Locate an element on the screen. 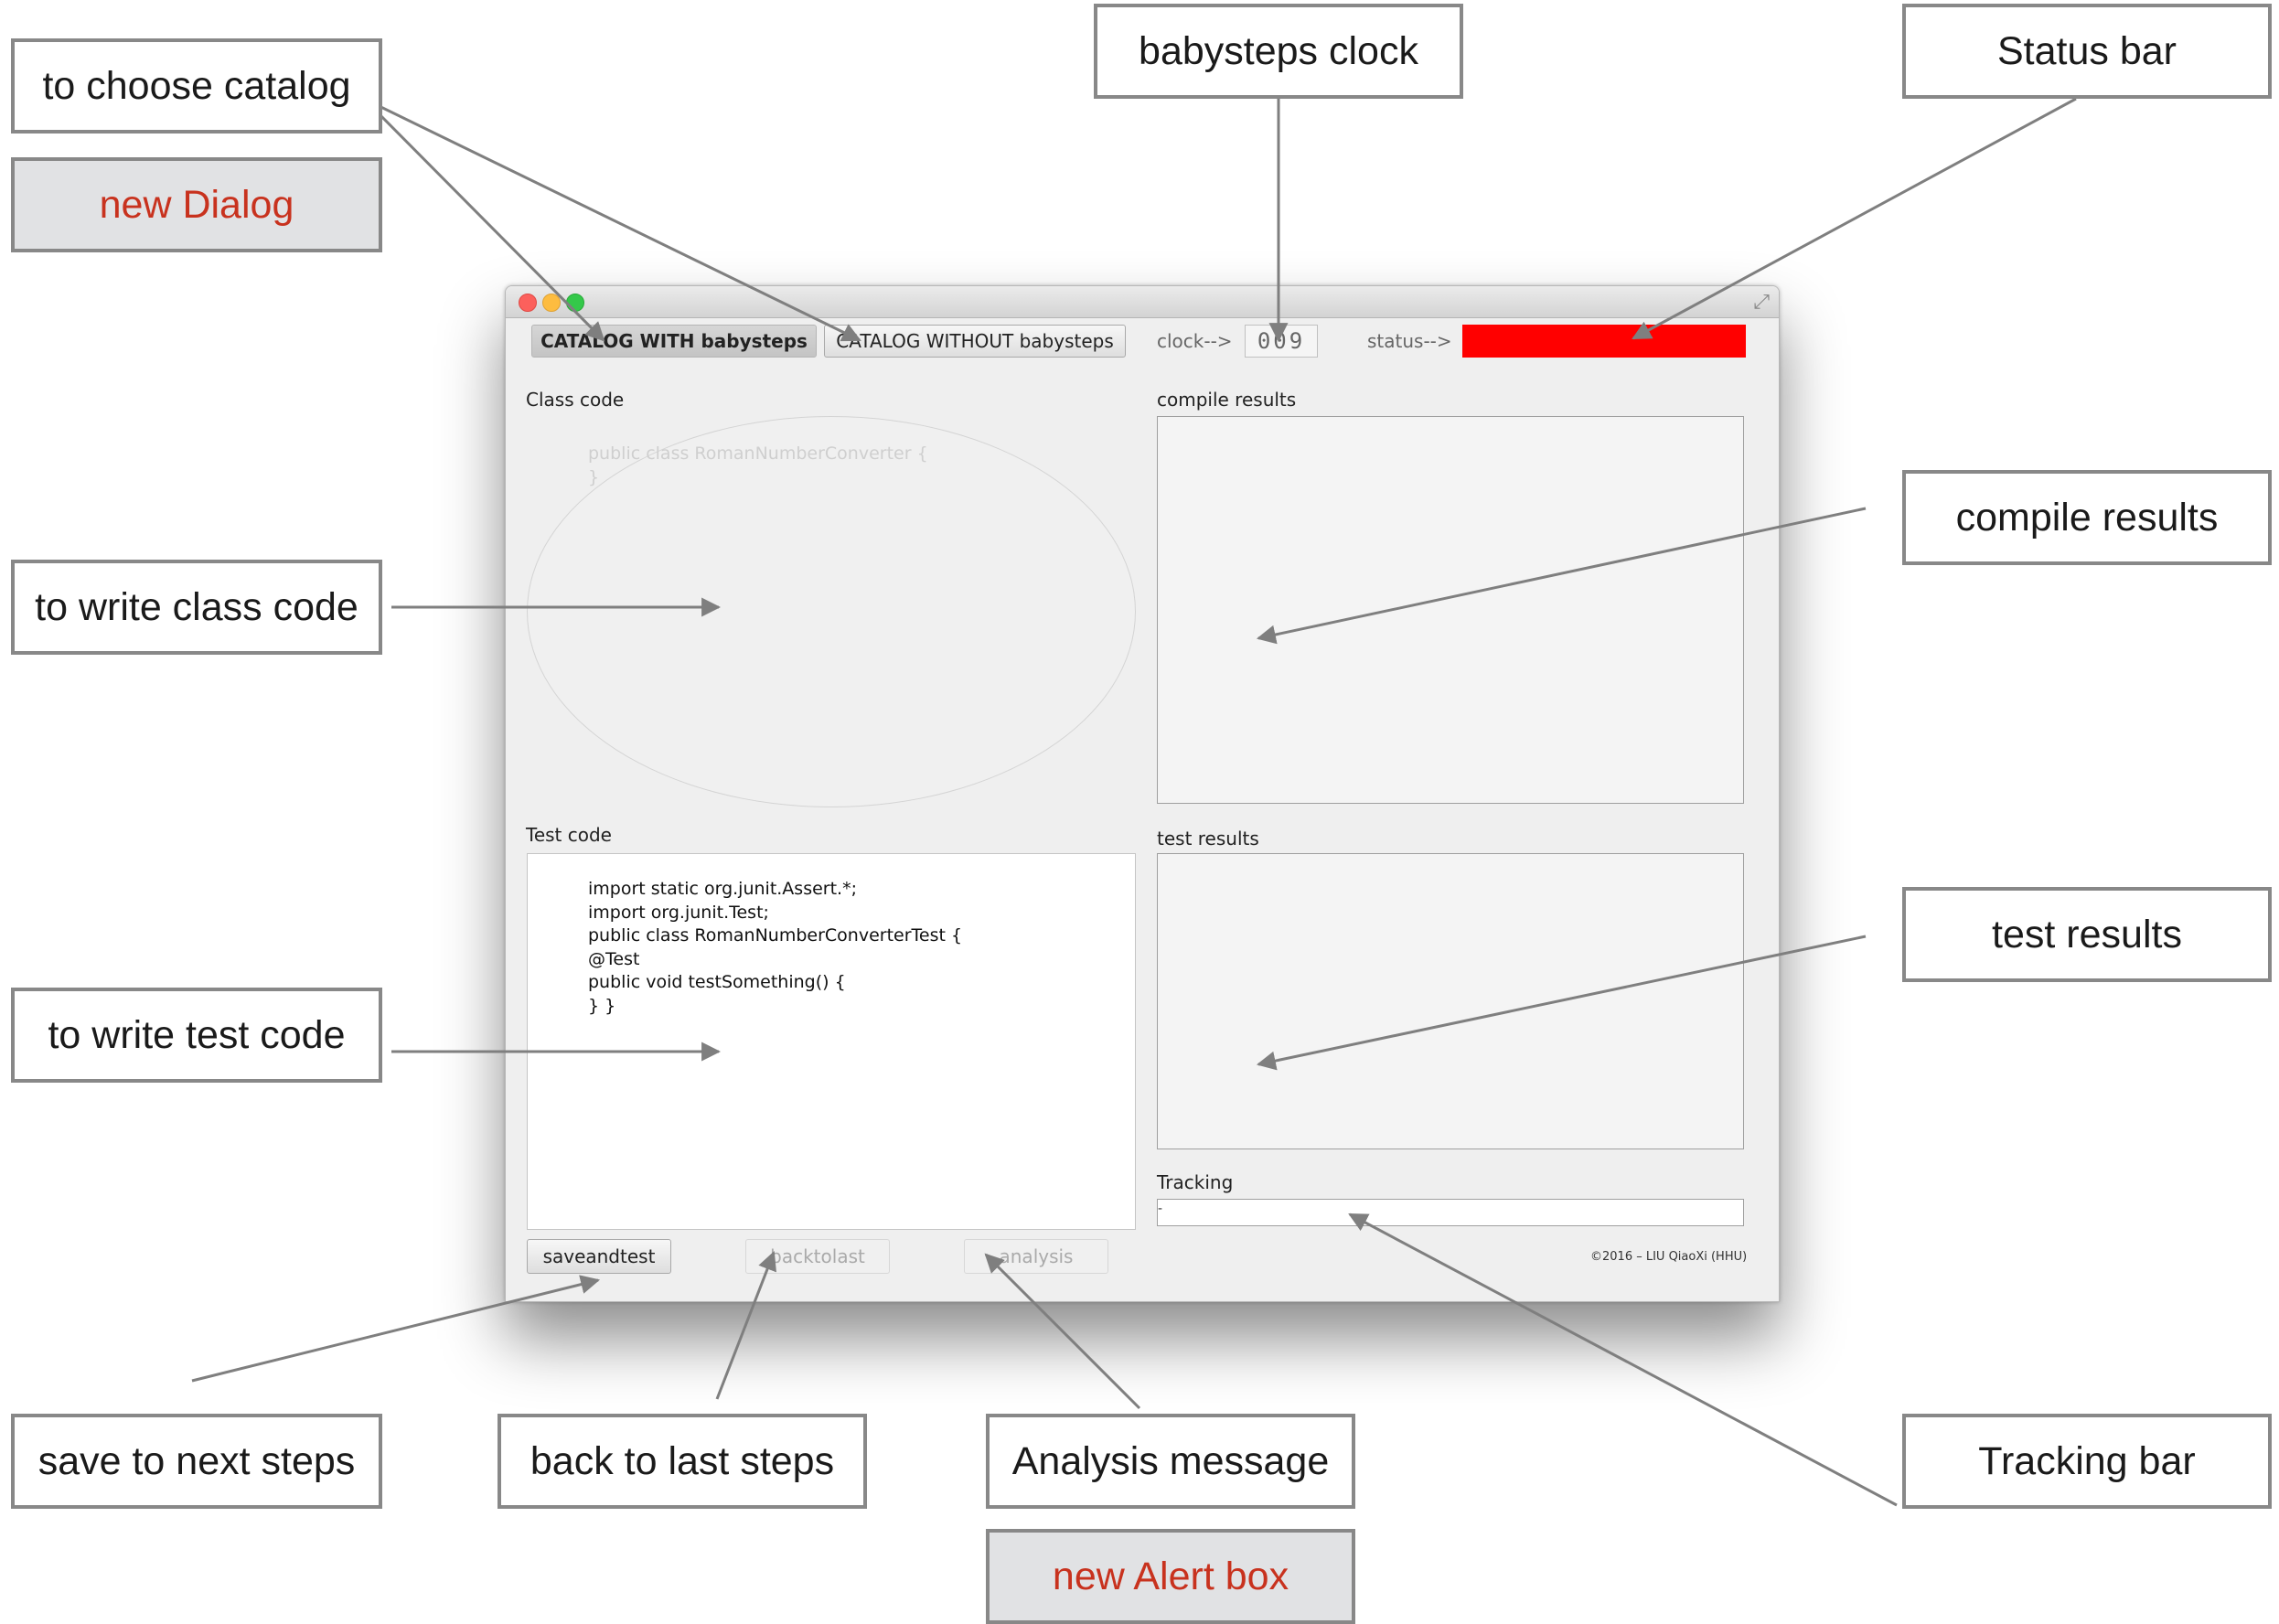 The width and height of the screenshot is (2279, 1624). callout-save-next-steps: save to next steps is located at coordinates (197, 1461).